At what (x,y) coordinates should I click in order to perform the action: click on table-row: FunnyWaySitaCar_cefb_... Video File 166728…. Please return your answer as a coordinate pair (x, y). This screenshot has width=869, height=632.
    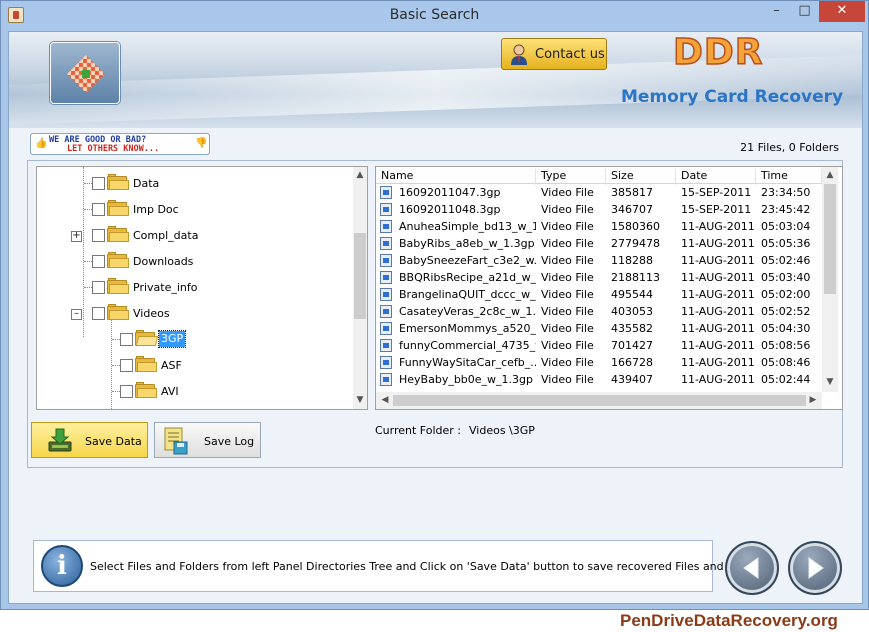
    Looking at the image, I should click on (599, 362).